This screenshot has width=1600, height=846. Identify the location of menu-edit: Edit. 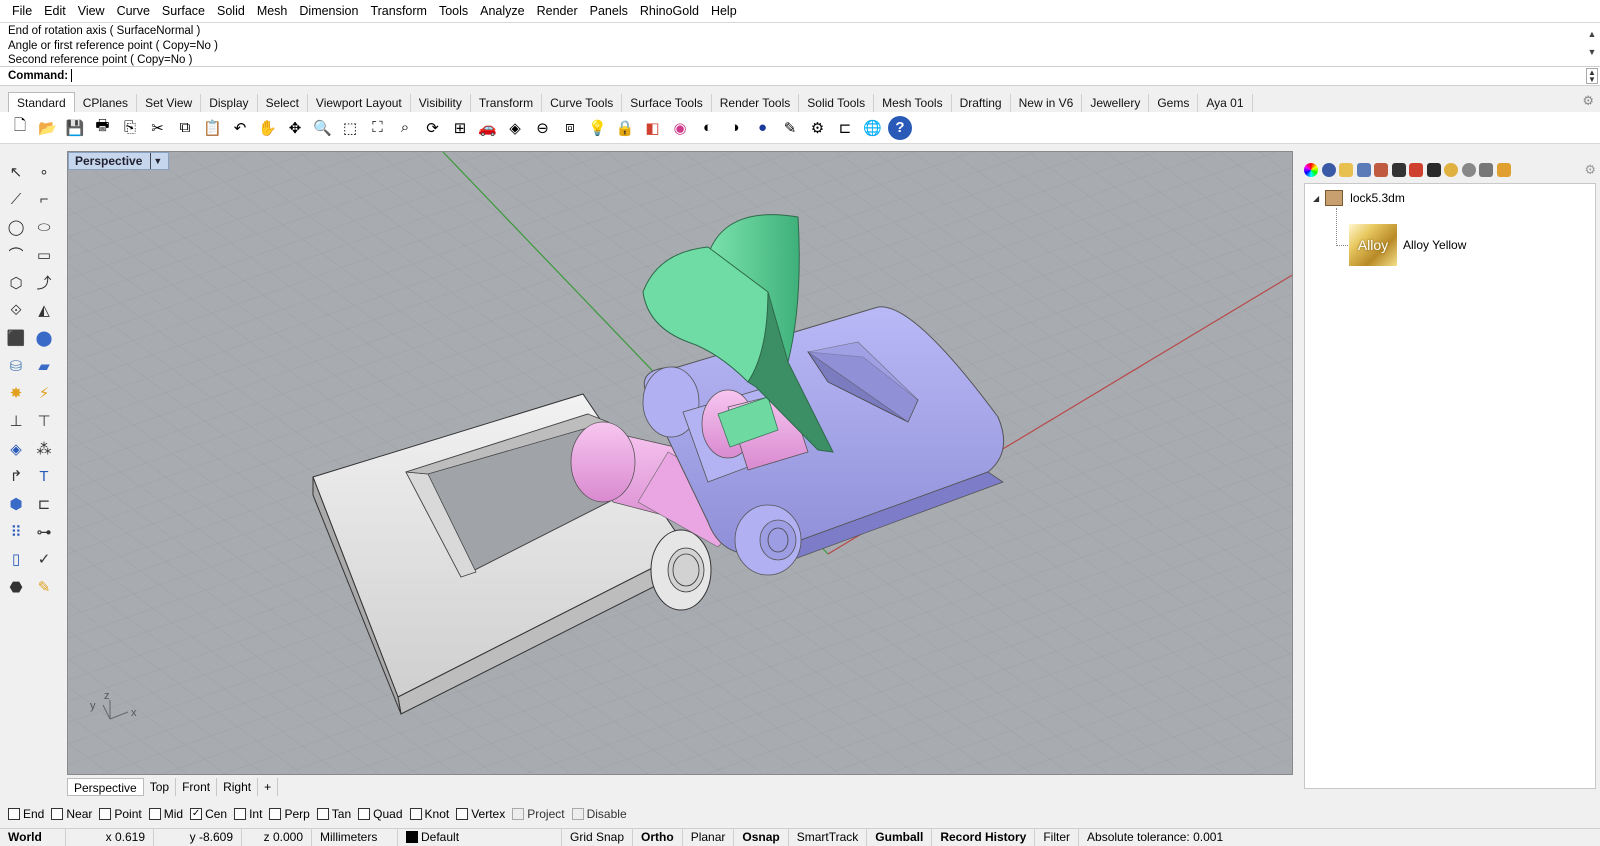
(55, 11).